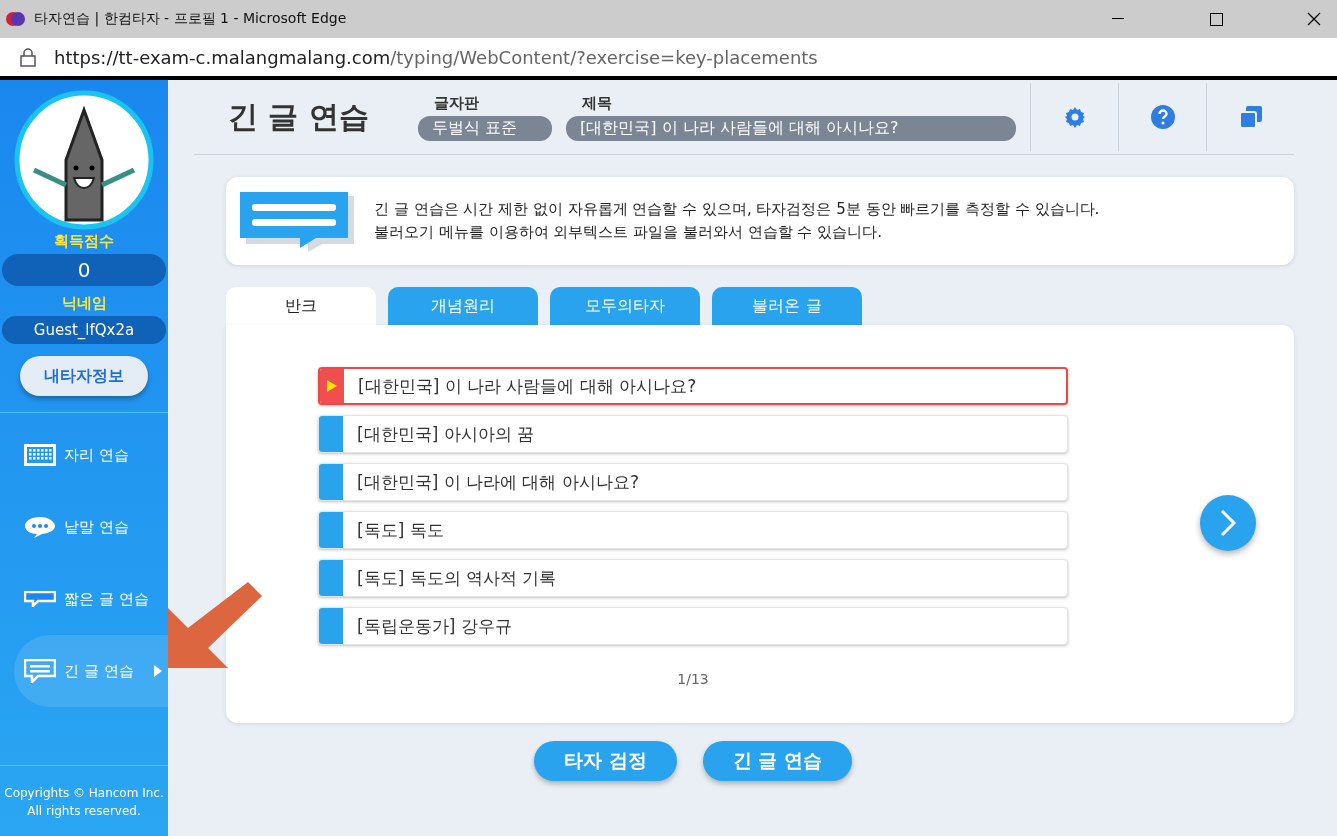 This screenshot has height=836, width=1337. What do you see at coordinates (463, 306) in the screenshot?
I see `tab: 개념원리` at bounding box center [463, 306].